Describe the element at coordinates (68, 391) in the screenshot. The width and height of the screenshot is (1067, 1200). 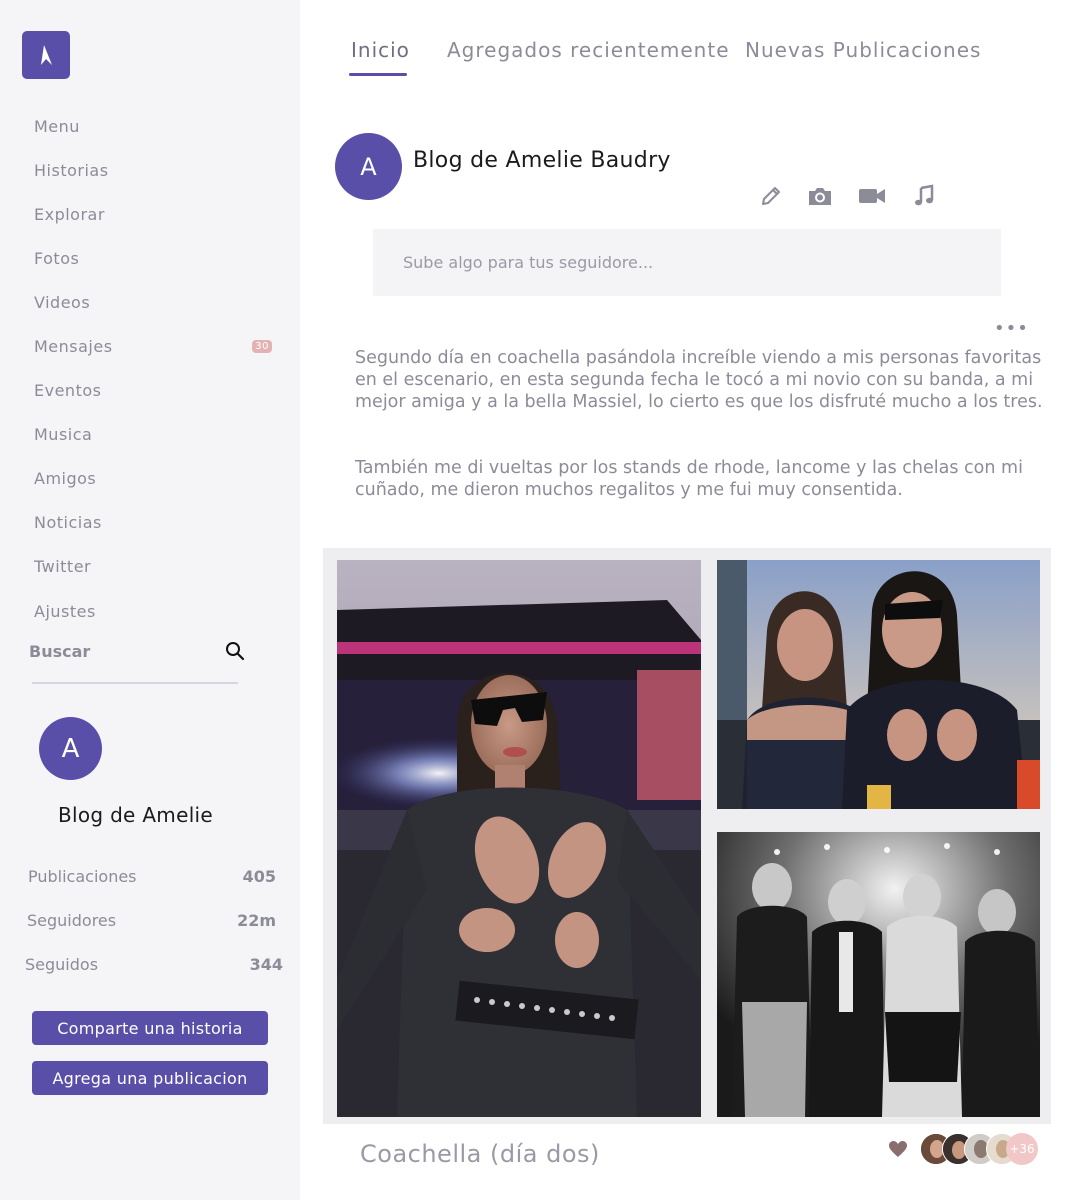
I see `sidebar-item-label: Eventos` at that location.